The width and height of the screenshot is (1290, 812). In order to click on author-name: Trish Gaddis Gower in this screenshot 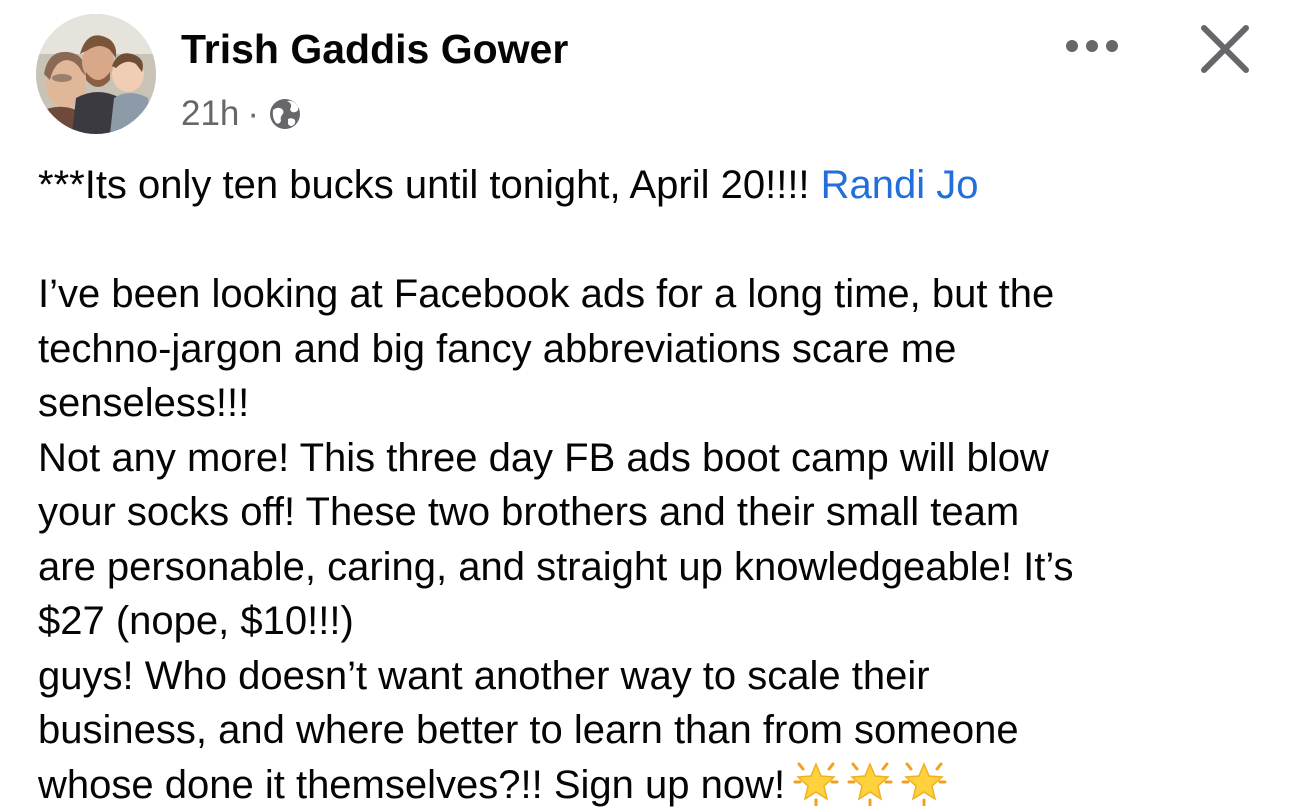, I will do `click(374, 49)`.